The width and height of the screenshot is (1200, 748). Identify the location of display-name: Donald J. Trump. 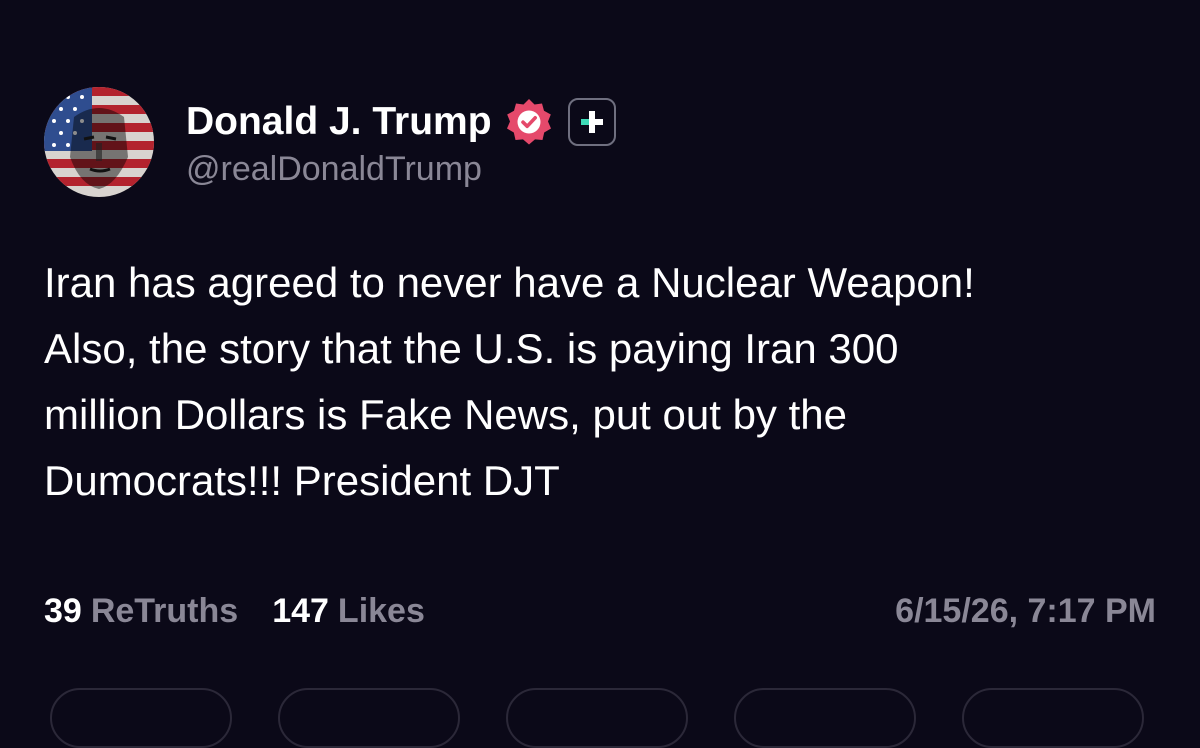
(339, 122).